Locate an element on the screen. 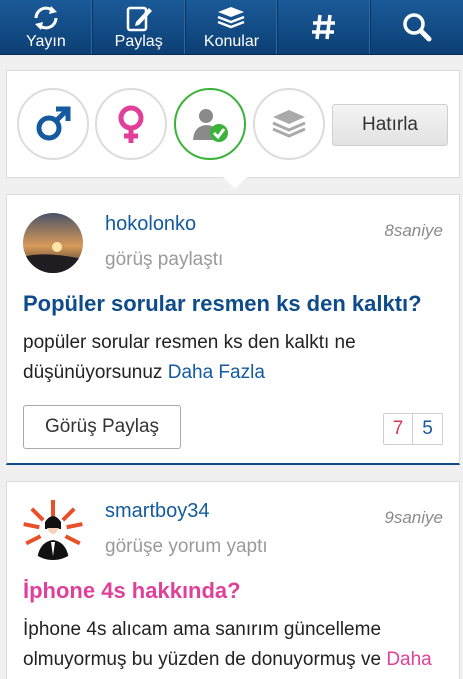 This screenshot has height=679, width=463. nav-item-yayin: Yayın is located at coordinates (46, 27).